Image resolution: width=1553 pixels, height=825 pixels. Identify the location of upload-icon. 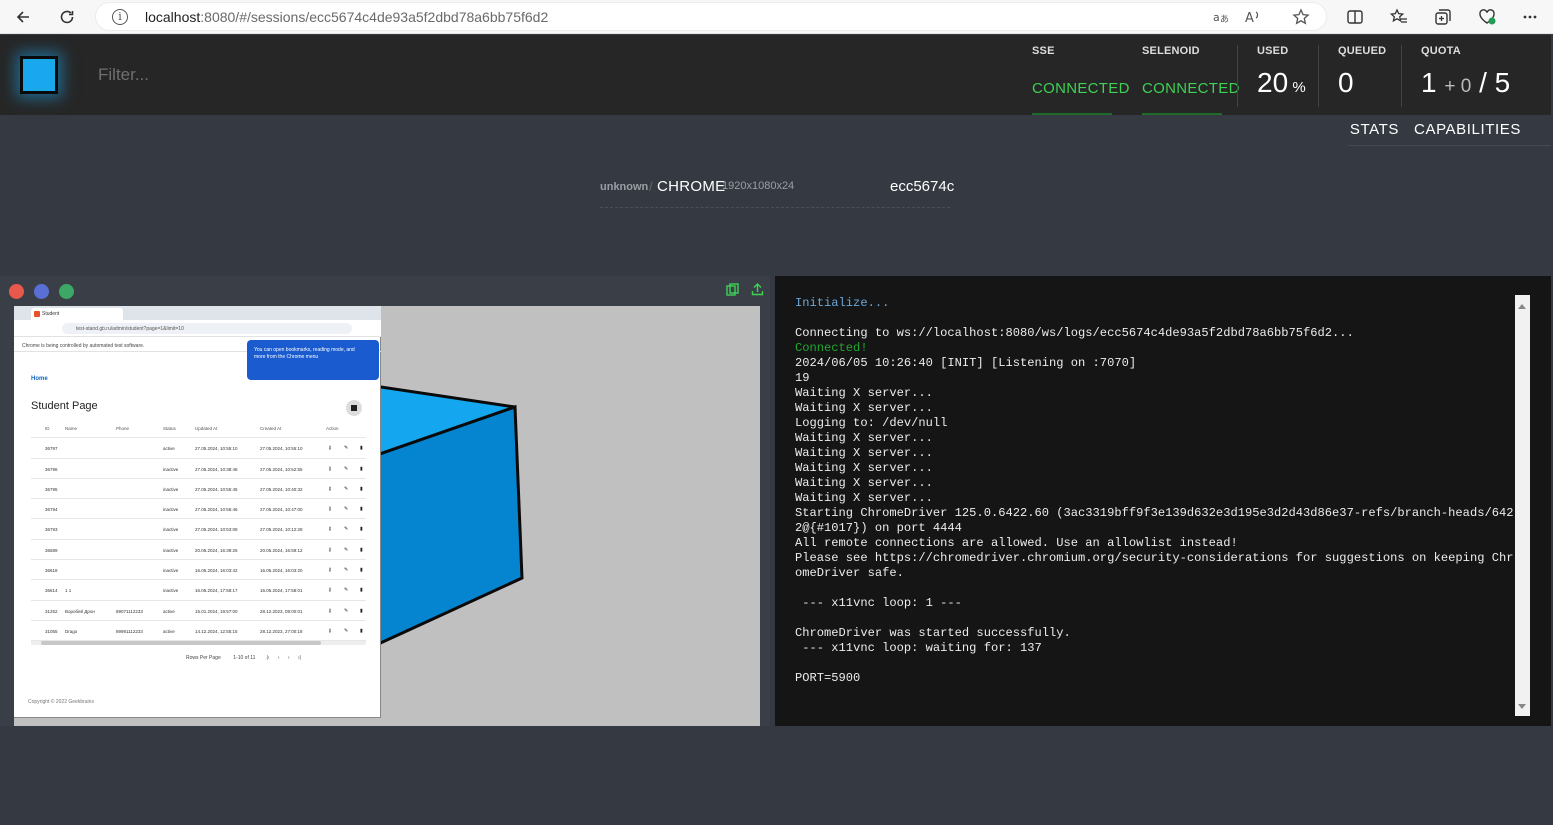
(758, 290).